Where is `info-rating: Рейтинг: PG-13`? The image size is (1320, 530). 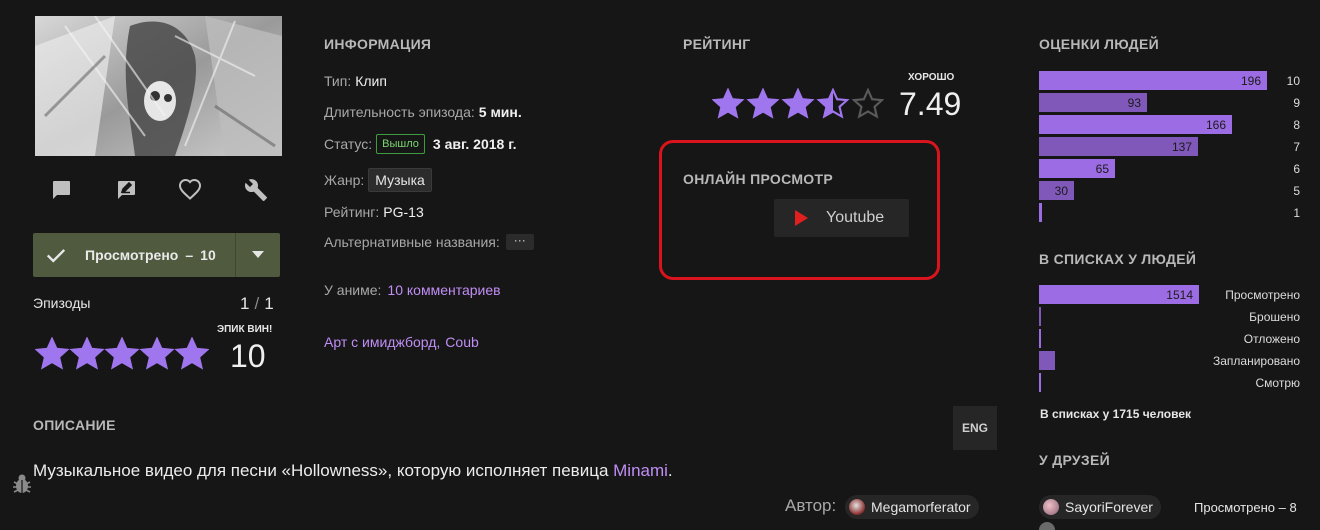 info-rating: Рейтинг: PG-13 is located at coordinates (374, 212).